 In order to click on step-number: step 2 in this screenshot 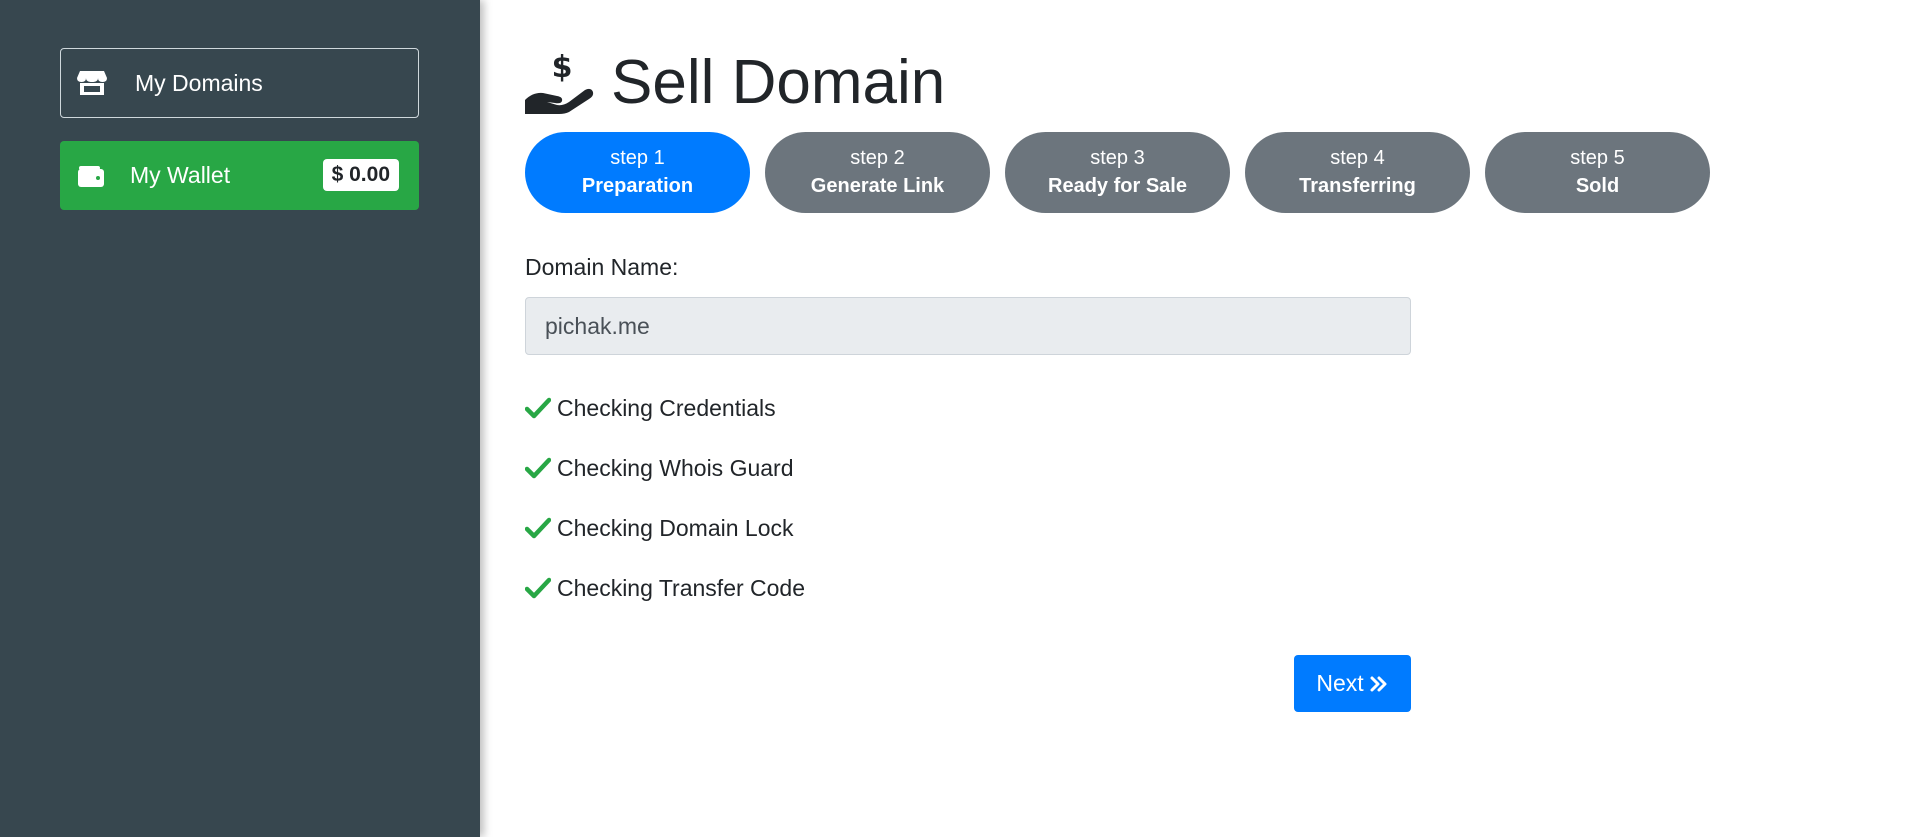, I will do `click(877, 157)`.